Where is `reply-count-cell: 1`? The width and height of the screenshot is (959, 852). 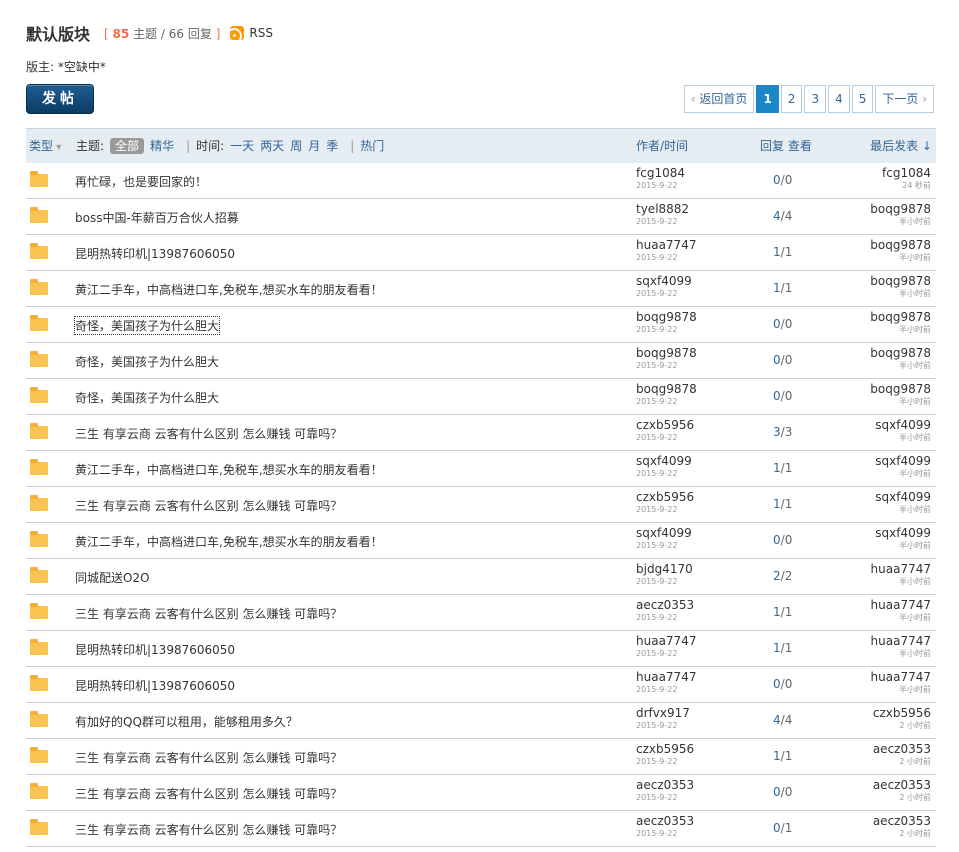 reply-count-cell: 1 is located at coordinates (777, 612).